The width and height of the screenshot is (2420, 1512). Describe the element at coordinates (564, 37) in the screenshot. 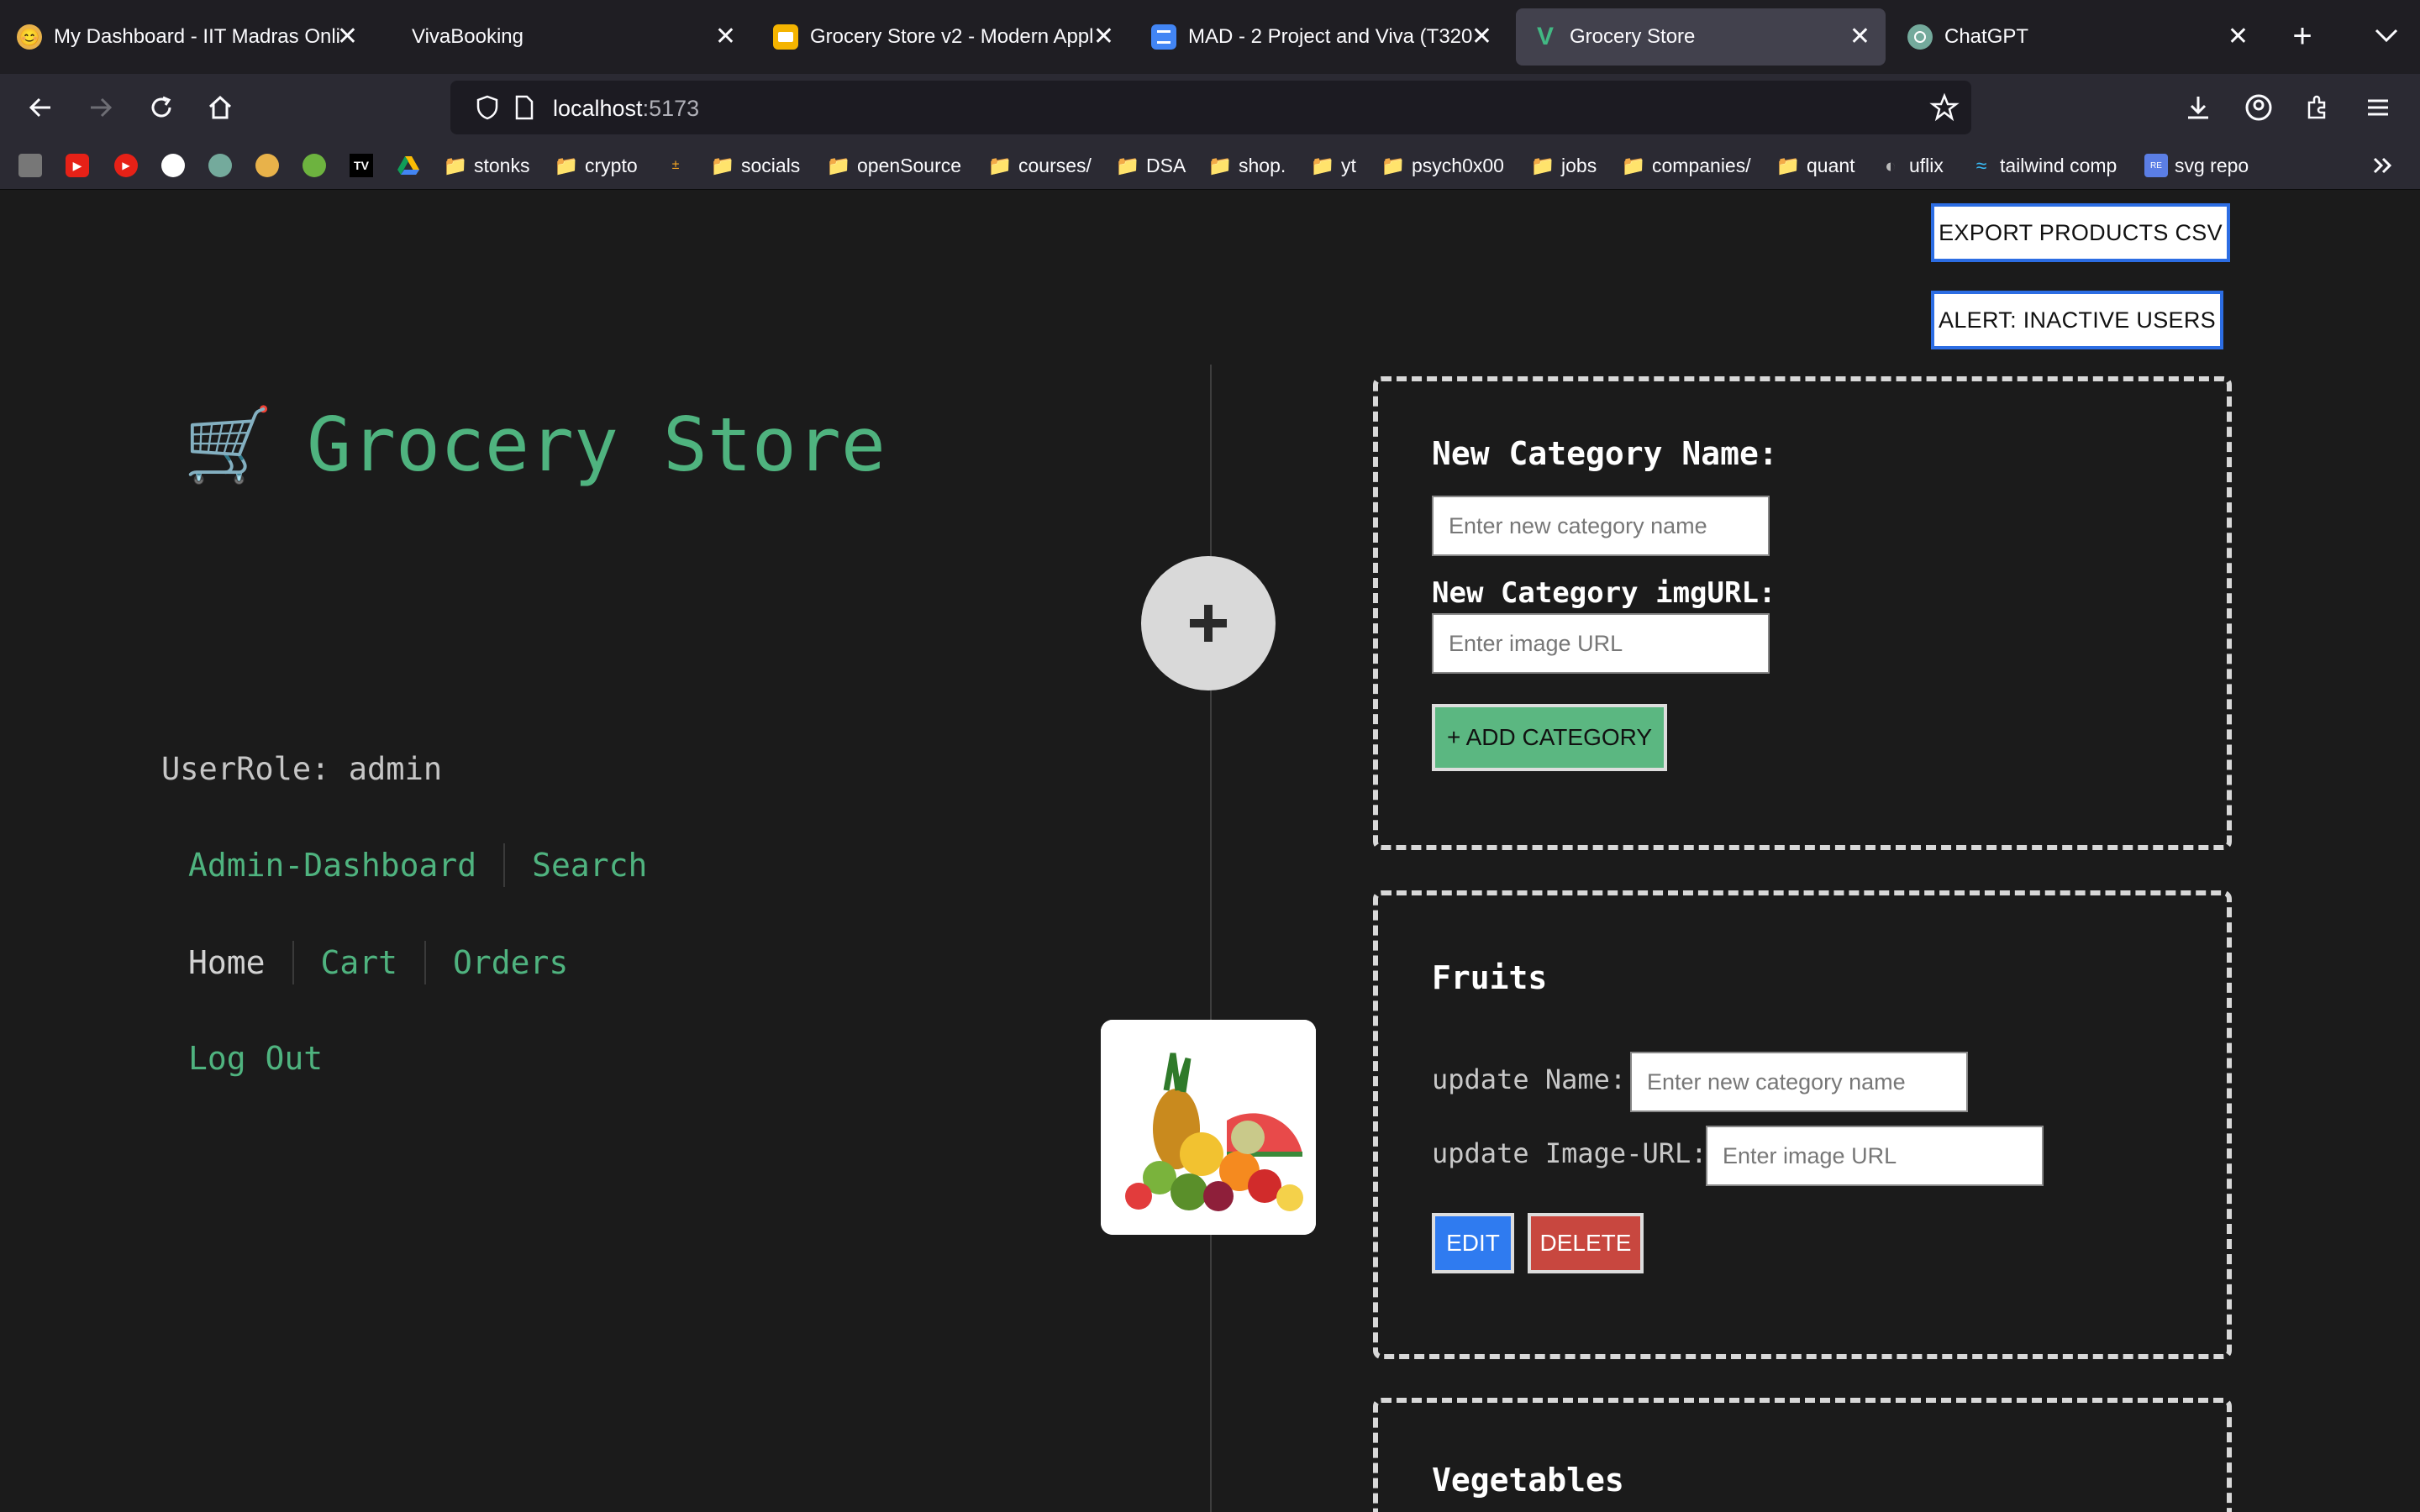

I see `tab-vivabooking: VivaBooking ✕` at that location.